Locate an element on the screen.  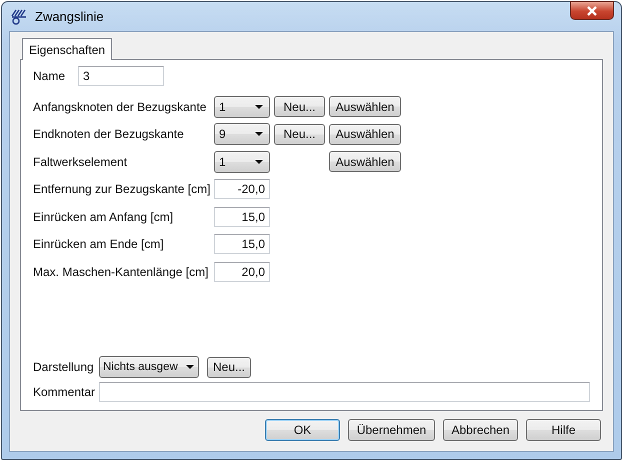
field-label: Anfangsknoten der Bezugskante is located at coordinates (120, 107).